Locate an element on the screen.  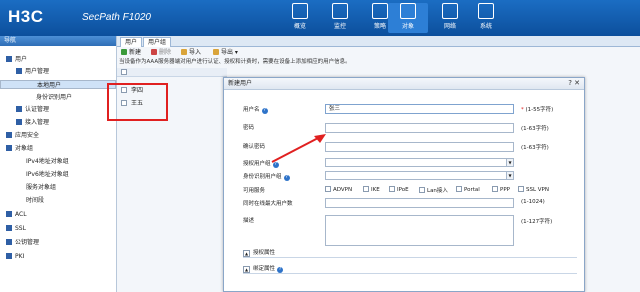
service-advpn: ADVPN is located at coordinates (338, 189).